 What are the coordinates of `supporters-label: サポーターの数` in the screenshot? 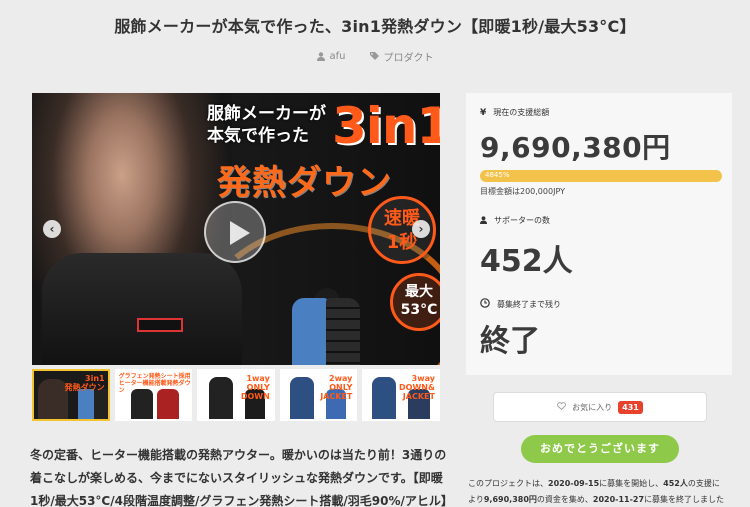 It's located at (522, 220).